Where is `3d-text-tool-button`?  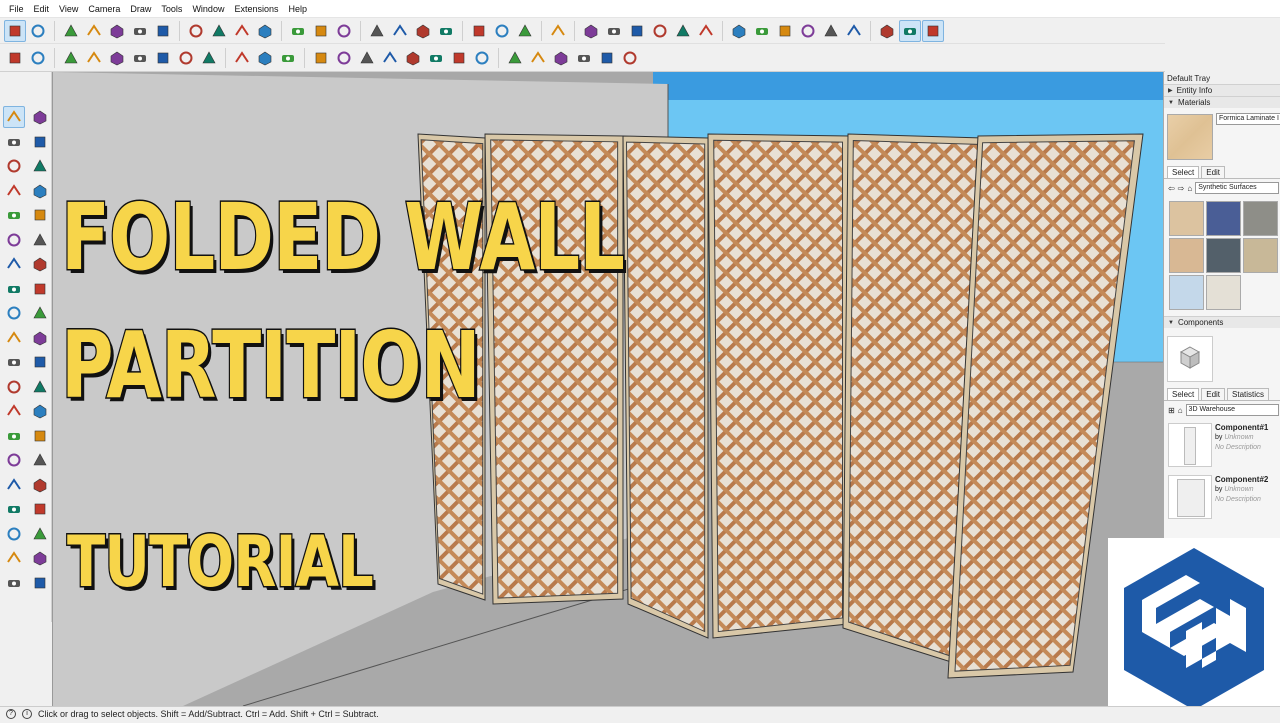
3d-text-tool-button is located at coordinates (40, 411).